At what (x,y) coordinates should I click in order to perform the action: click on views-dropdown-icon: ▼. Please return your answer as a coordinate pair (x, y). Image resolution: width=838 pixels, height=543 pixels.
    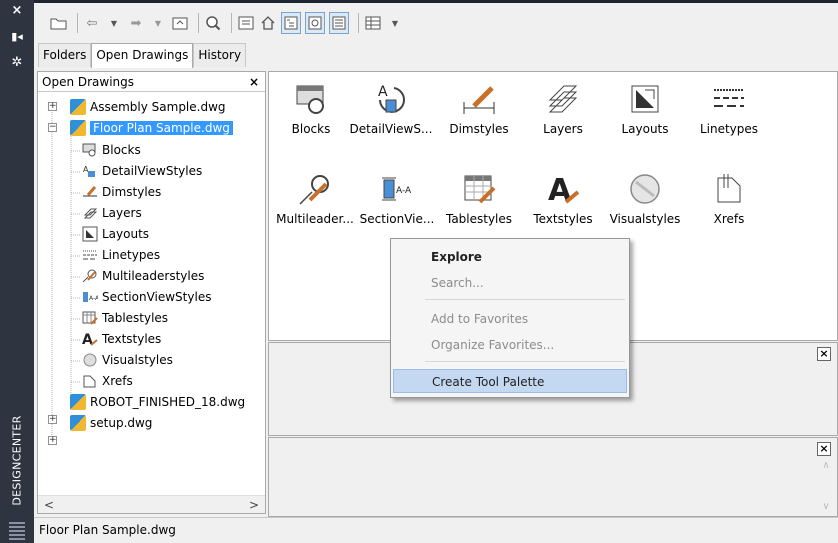
    Looking at the image, I should click on (395, 23).